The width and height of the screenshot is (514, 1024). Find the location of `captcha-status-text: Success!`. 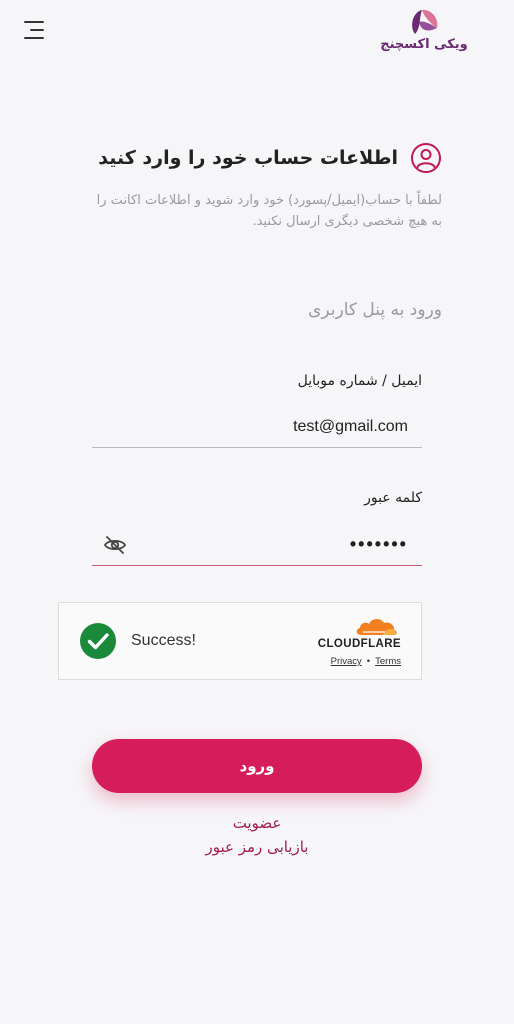

captcha-status-text: Success! is located at coordinates (163, 640).